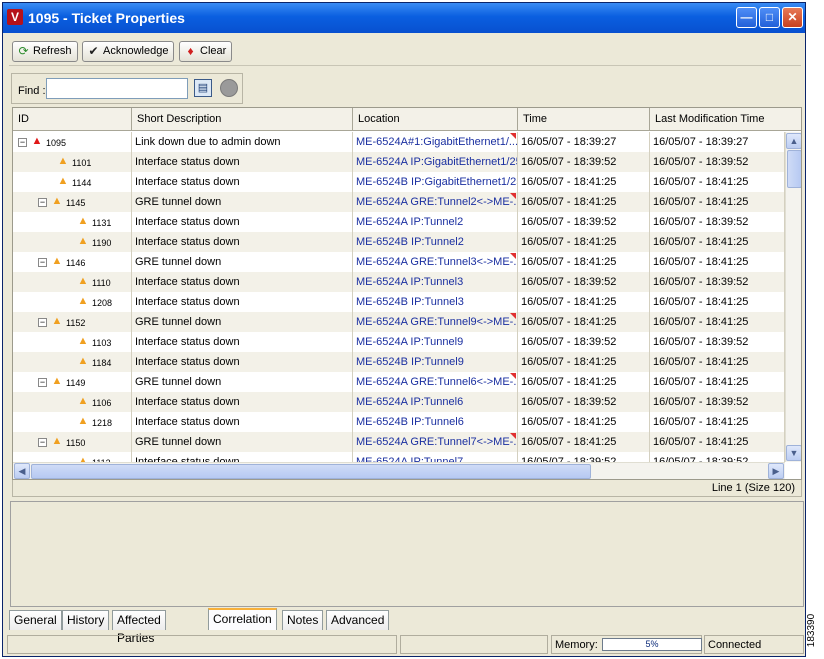 This screenshot has width=824, height=659. Describe the element at coordinates (22, 471) in the screenshot. I see `scroll-left-icon: ◀` at that location.